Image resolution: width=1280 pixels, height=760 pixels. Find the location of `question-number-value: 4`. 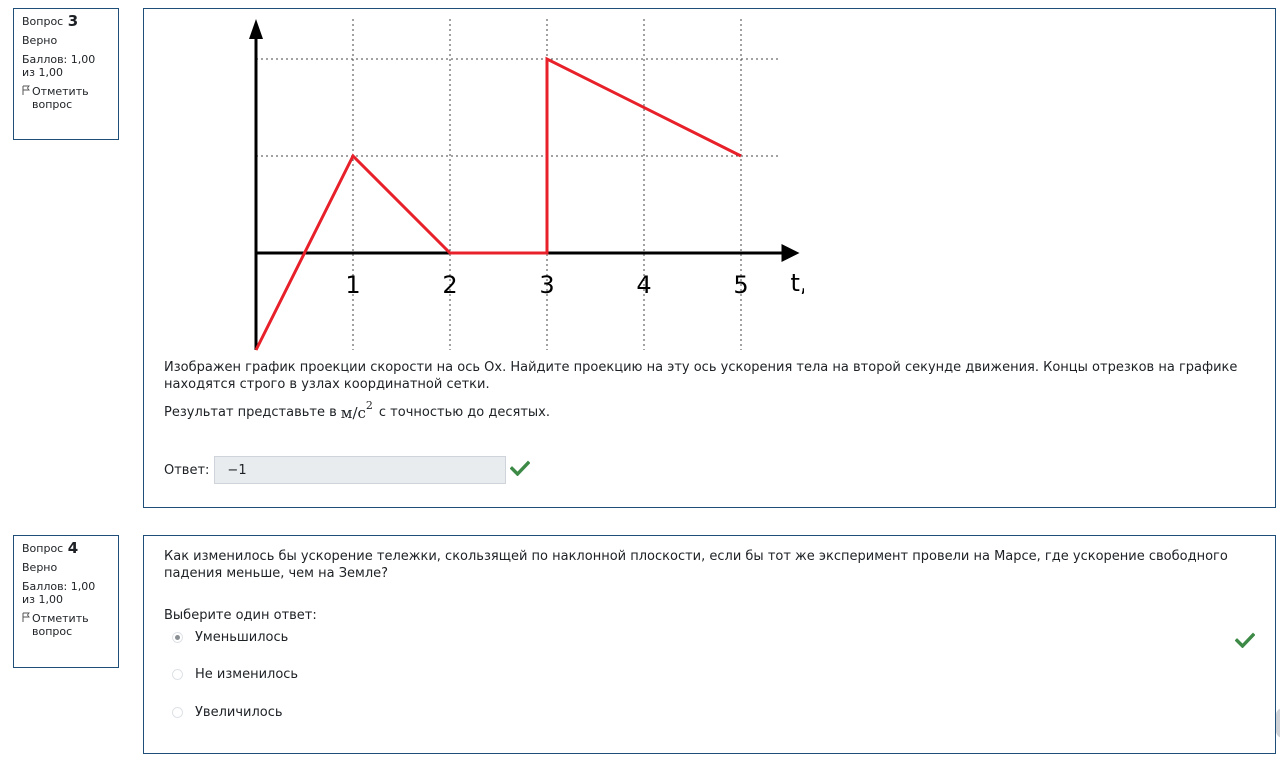

question-number-value: 4 is located at coordinates (73, 548).